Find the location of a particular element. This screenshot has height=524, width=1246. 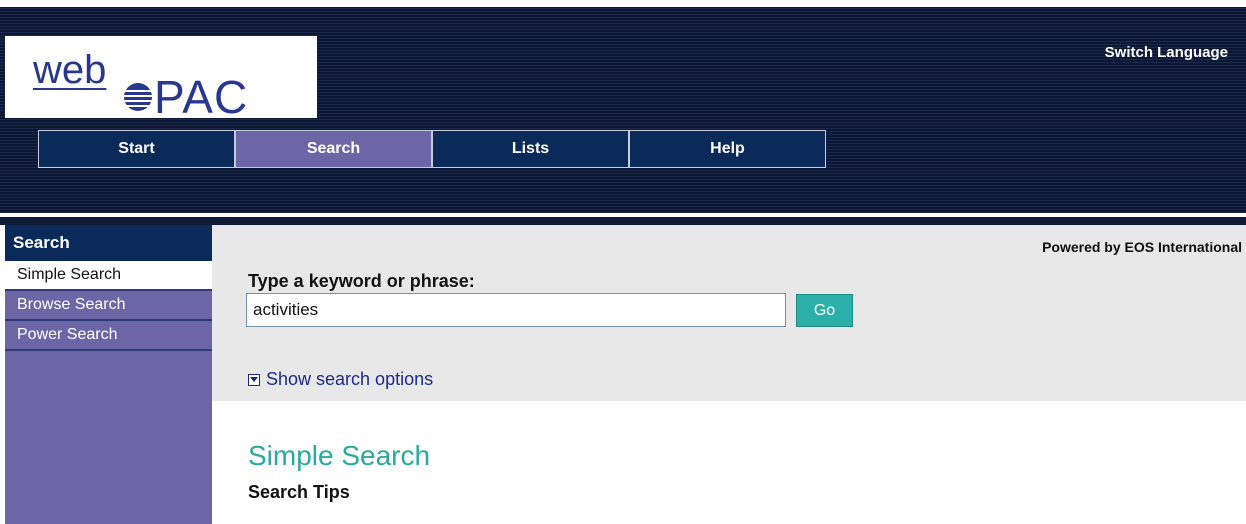

sidebar-item-simple-search: Simple Search is located at coordinates (108, 276).